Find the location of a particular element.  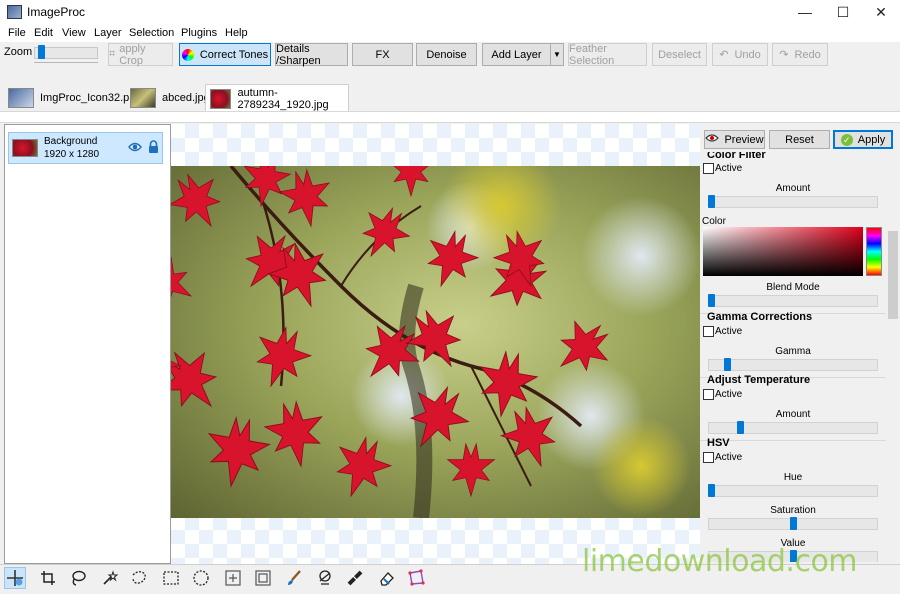

denoise-button: Denoise is located at coordinates (446, 54).